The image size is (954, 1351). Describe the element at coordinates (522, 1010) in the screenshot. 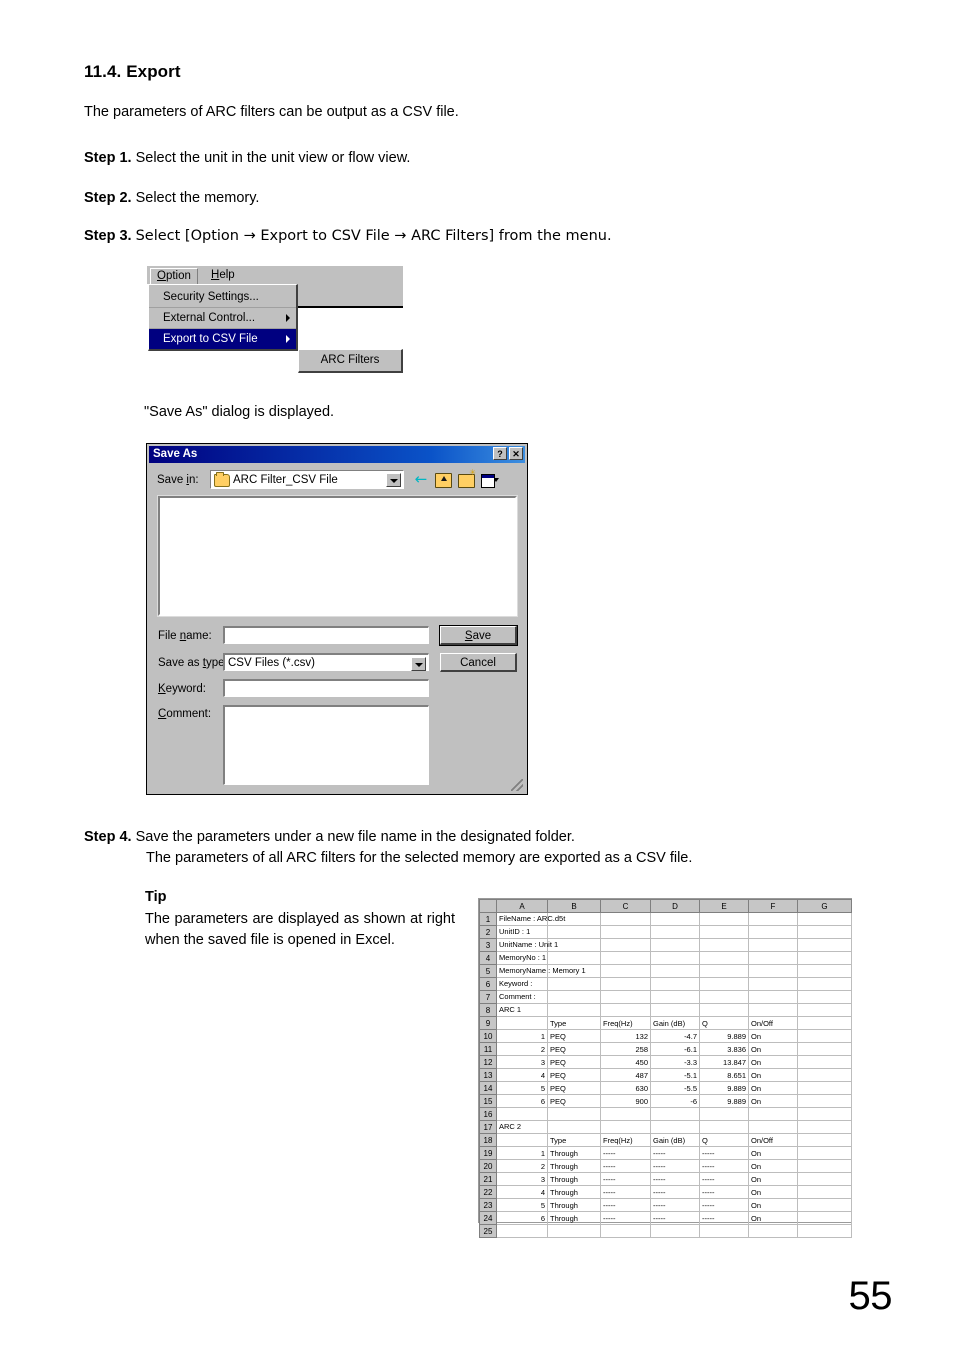

I see `excel-cell: ARC 1` at that location.